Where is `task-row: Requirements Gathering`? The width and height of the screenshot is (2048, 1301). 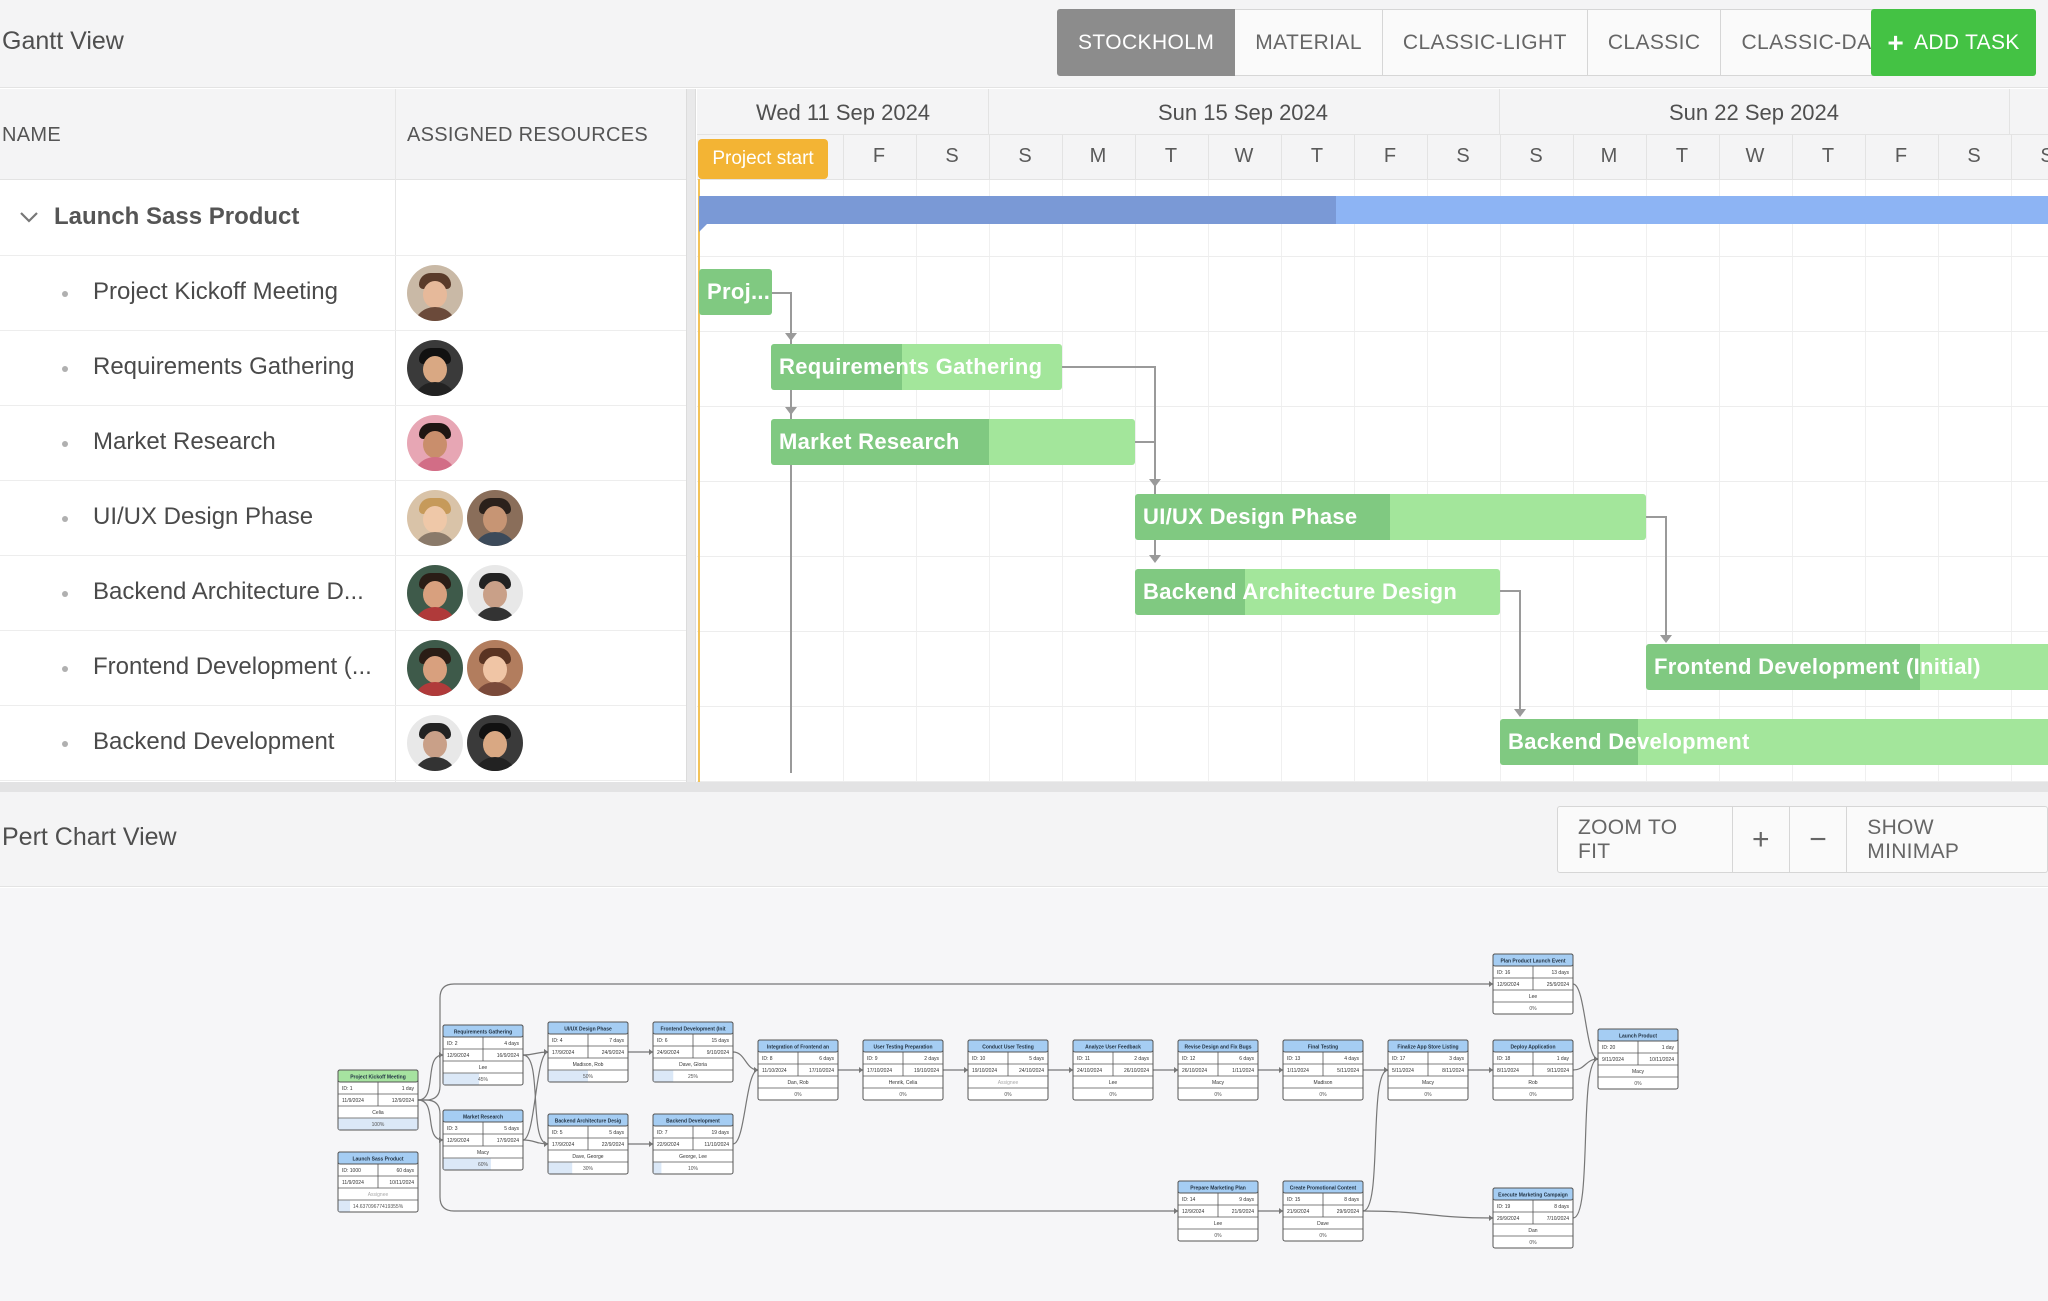
task-row: Requirements Gathering is located at coordinates (343, 368).